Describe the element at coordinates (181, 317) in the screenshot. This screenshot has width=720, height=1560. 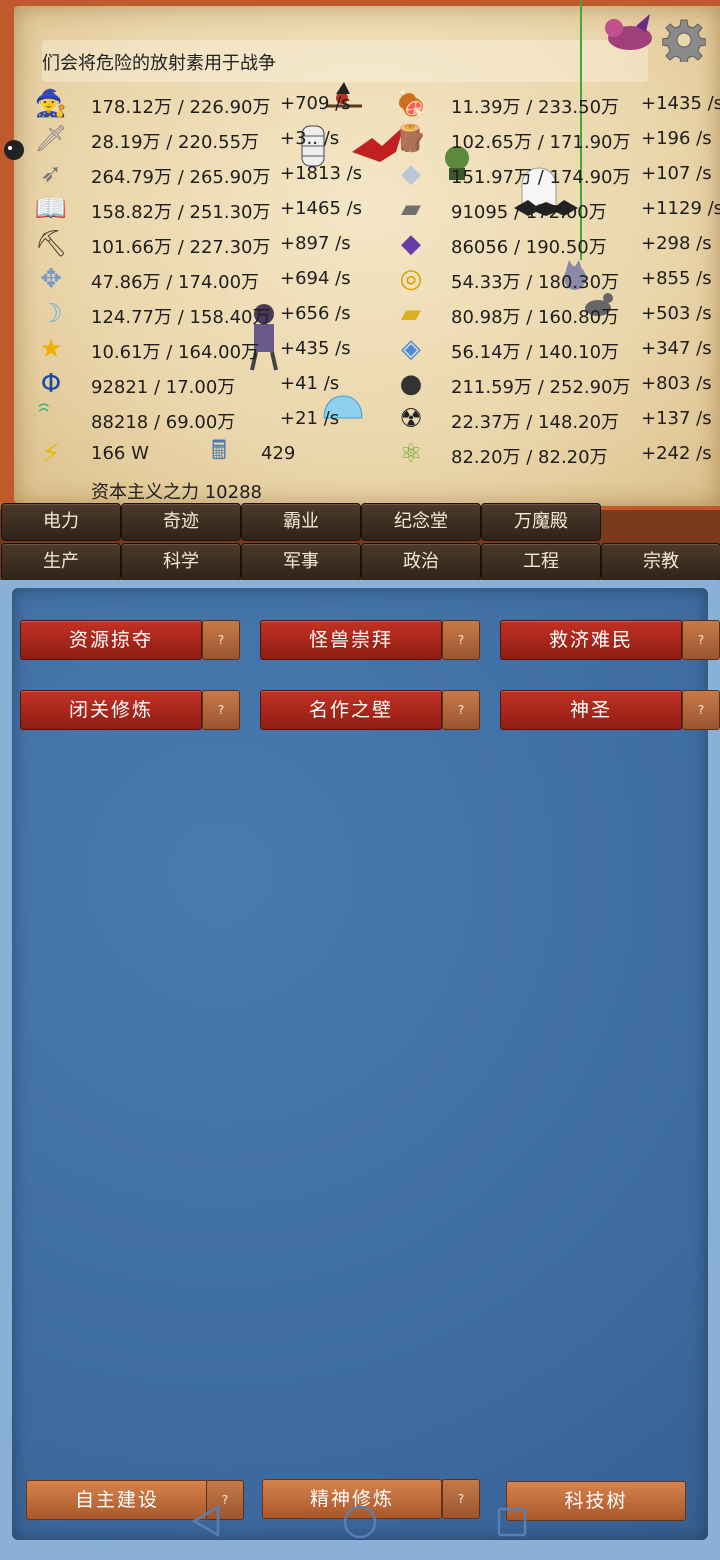
I see `resource-amount: 124.77万 / 158.40万` at that location.